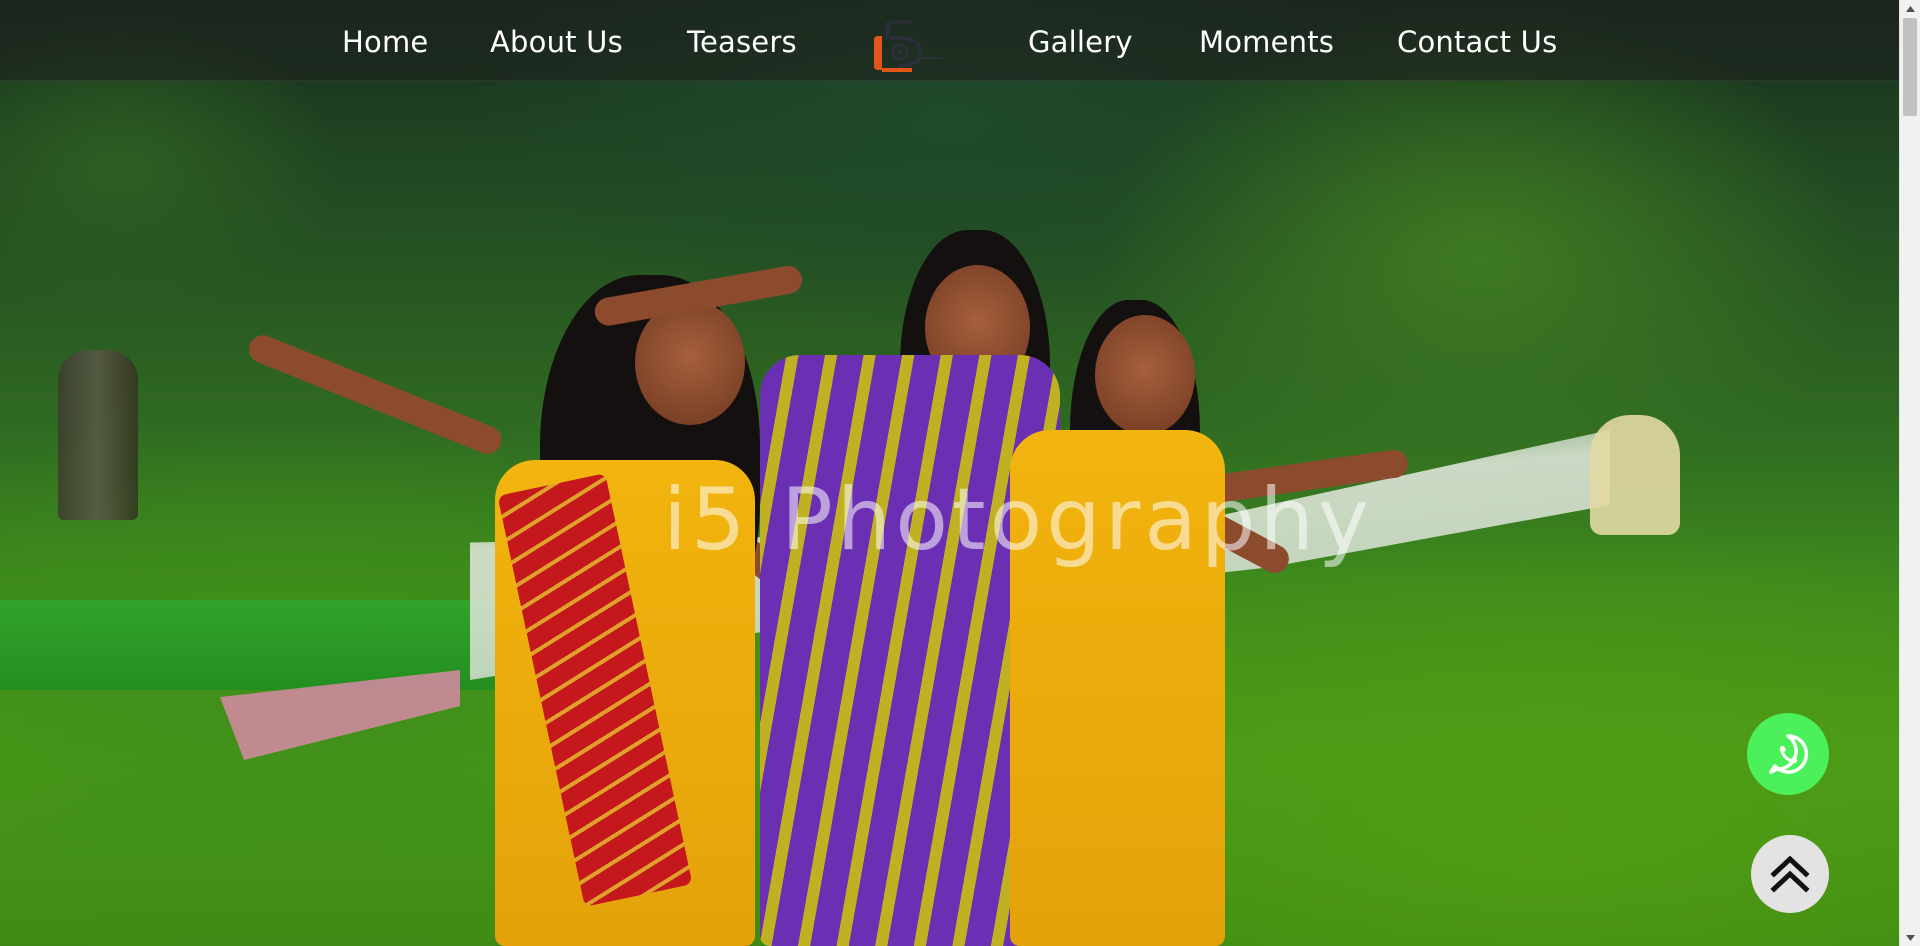 The image size is (1920, 946). I want to click on scroll-down-arrow-icon, so click(1910, 937).